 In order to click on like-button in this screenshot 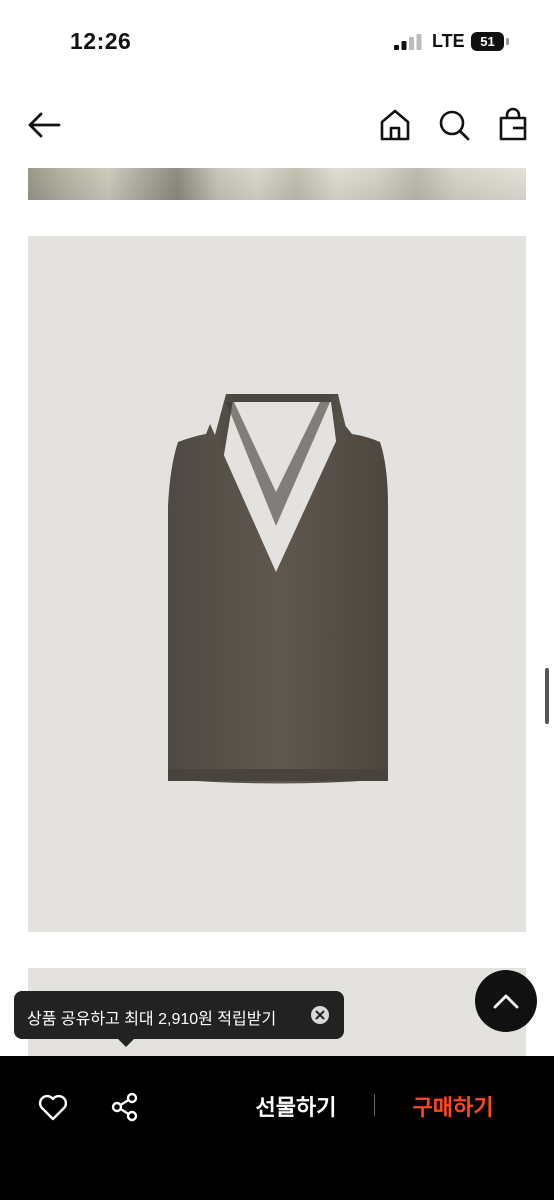, I will do `click(53, 1107)`.